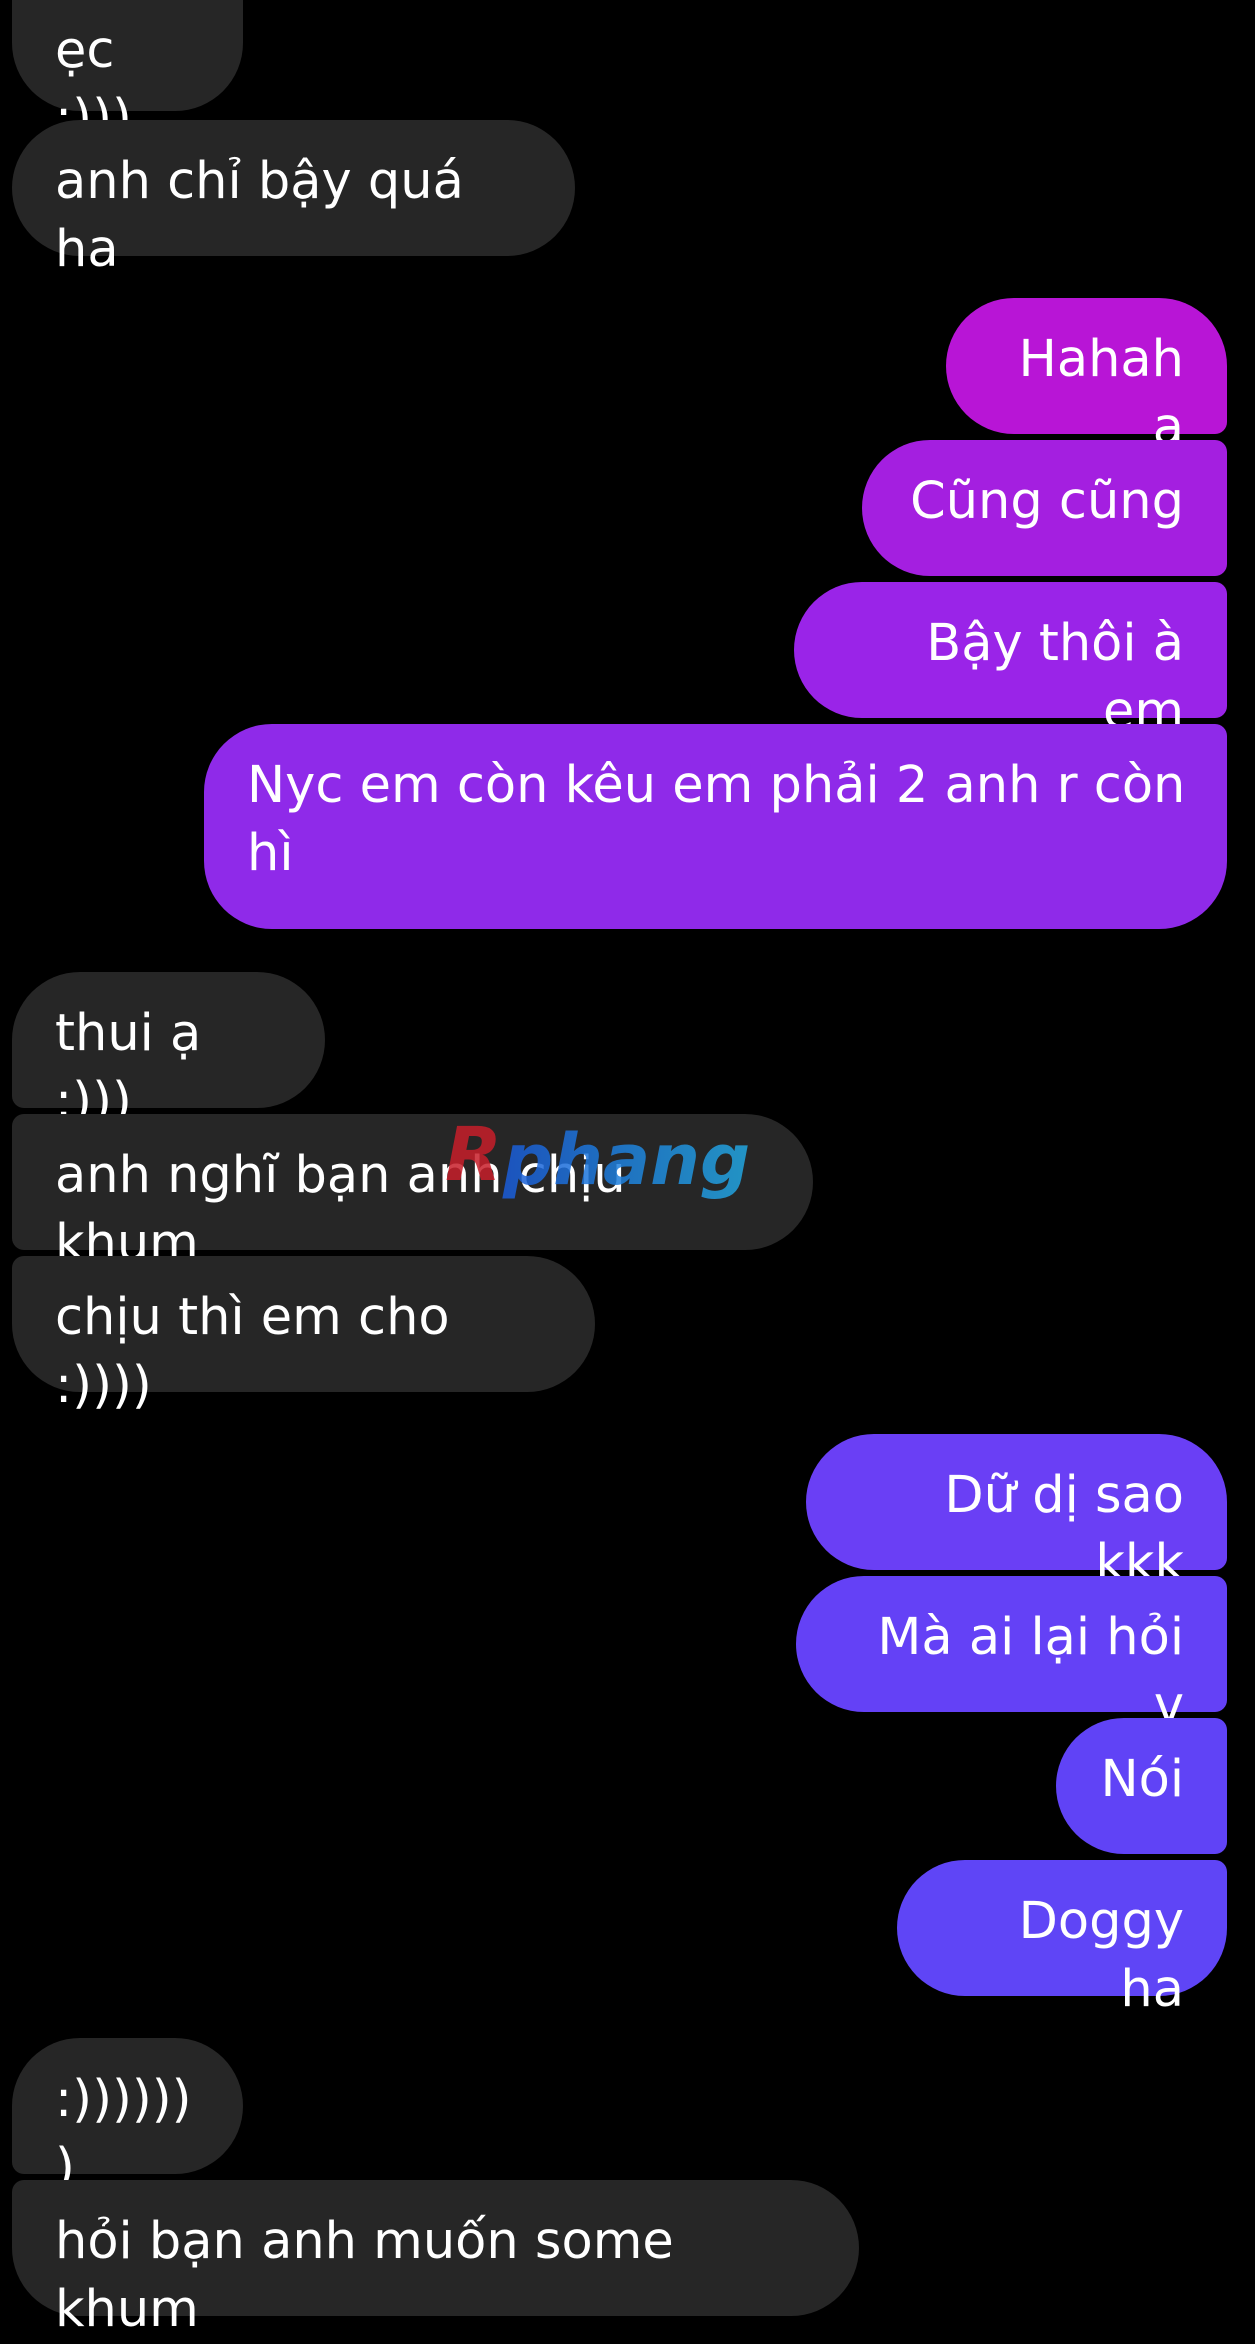 The width and height of the screenshot is (1255, 2344). What do you see at coordinates (1086, 377) in the screenshot?
I see `message-outgoing: Hahaha` at bounding box center [1086, 377].